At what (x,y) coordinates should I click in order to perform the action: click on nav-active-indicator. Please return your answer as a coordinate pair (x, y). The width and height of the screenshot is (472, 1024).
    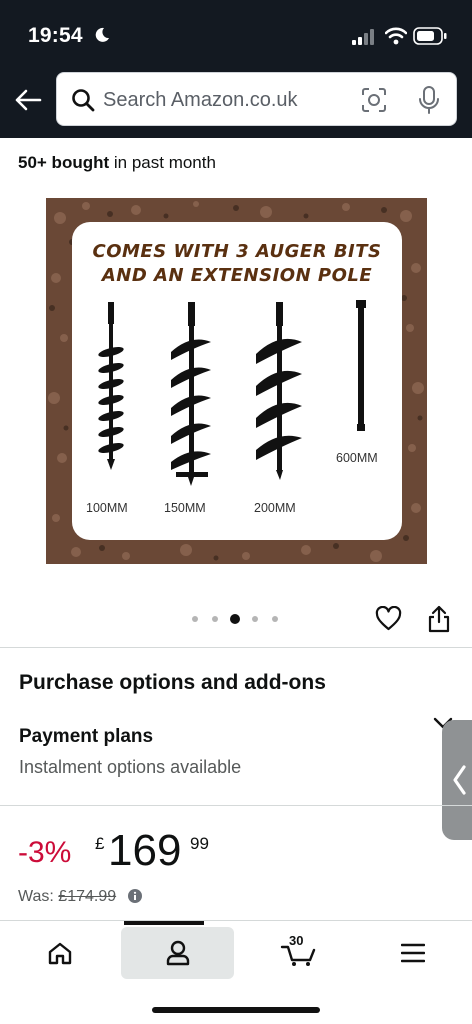
    Looking at the image, I should click on (164, 923).